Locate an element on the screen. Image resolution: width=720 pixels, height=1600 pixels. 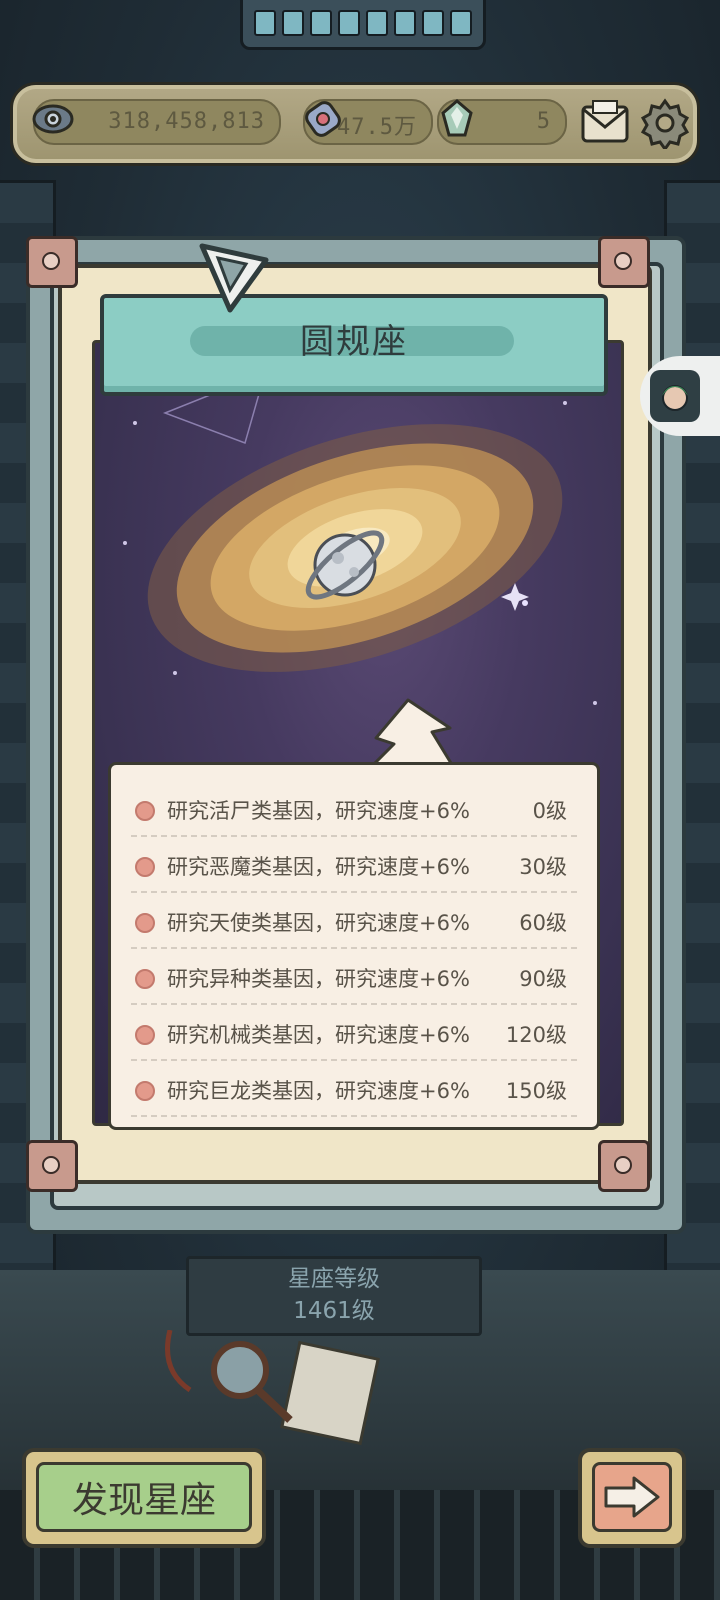
bonus-description: 研究机械类基因，研究速度+6% is located at coordinates (318, 1035).